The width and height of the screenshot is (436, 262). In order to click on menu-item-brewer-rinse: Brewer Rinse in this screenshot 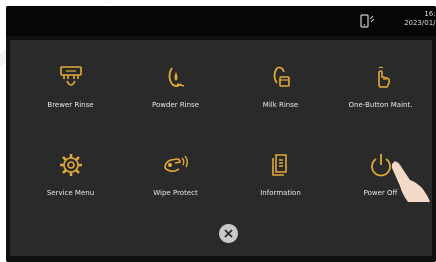, I will do `click(70, 83)`.